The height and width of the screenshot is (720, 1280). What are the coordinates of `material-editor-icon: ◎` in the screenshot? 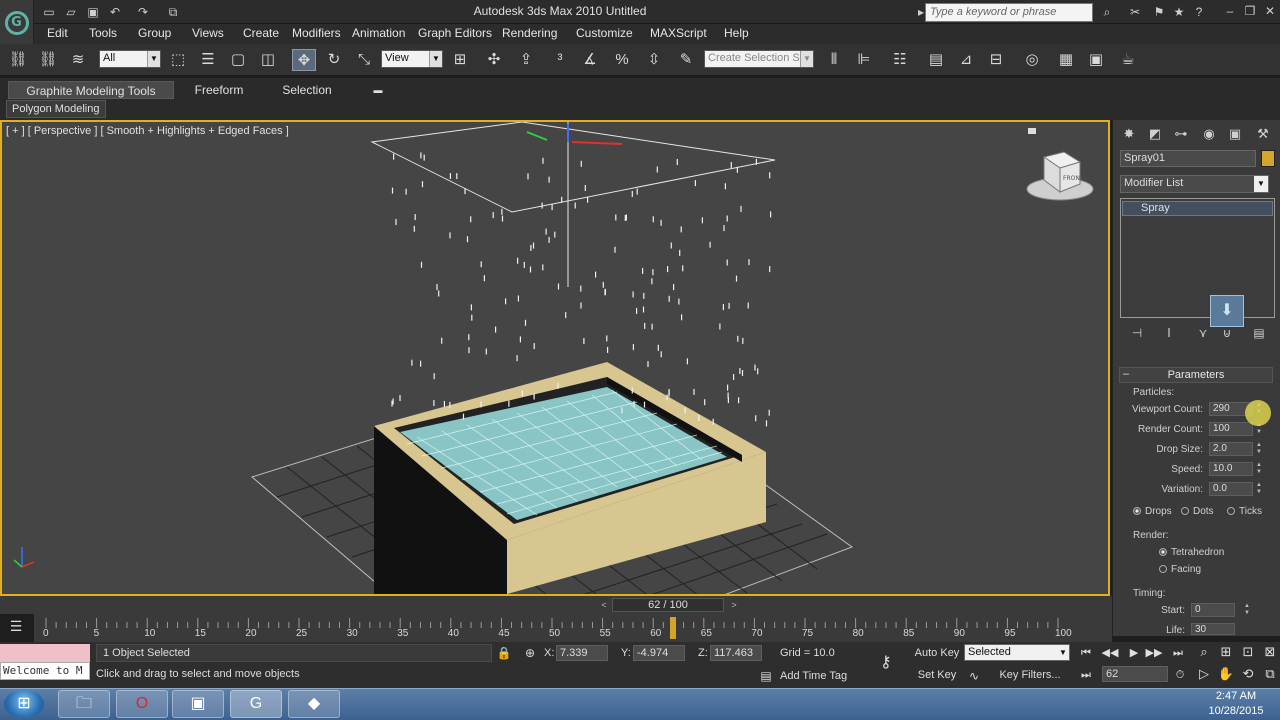 It's located at (1032, 60).